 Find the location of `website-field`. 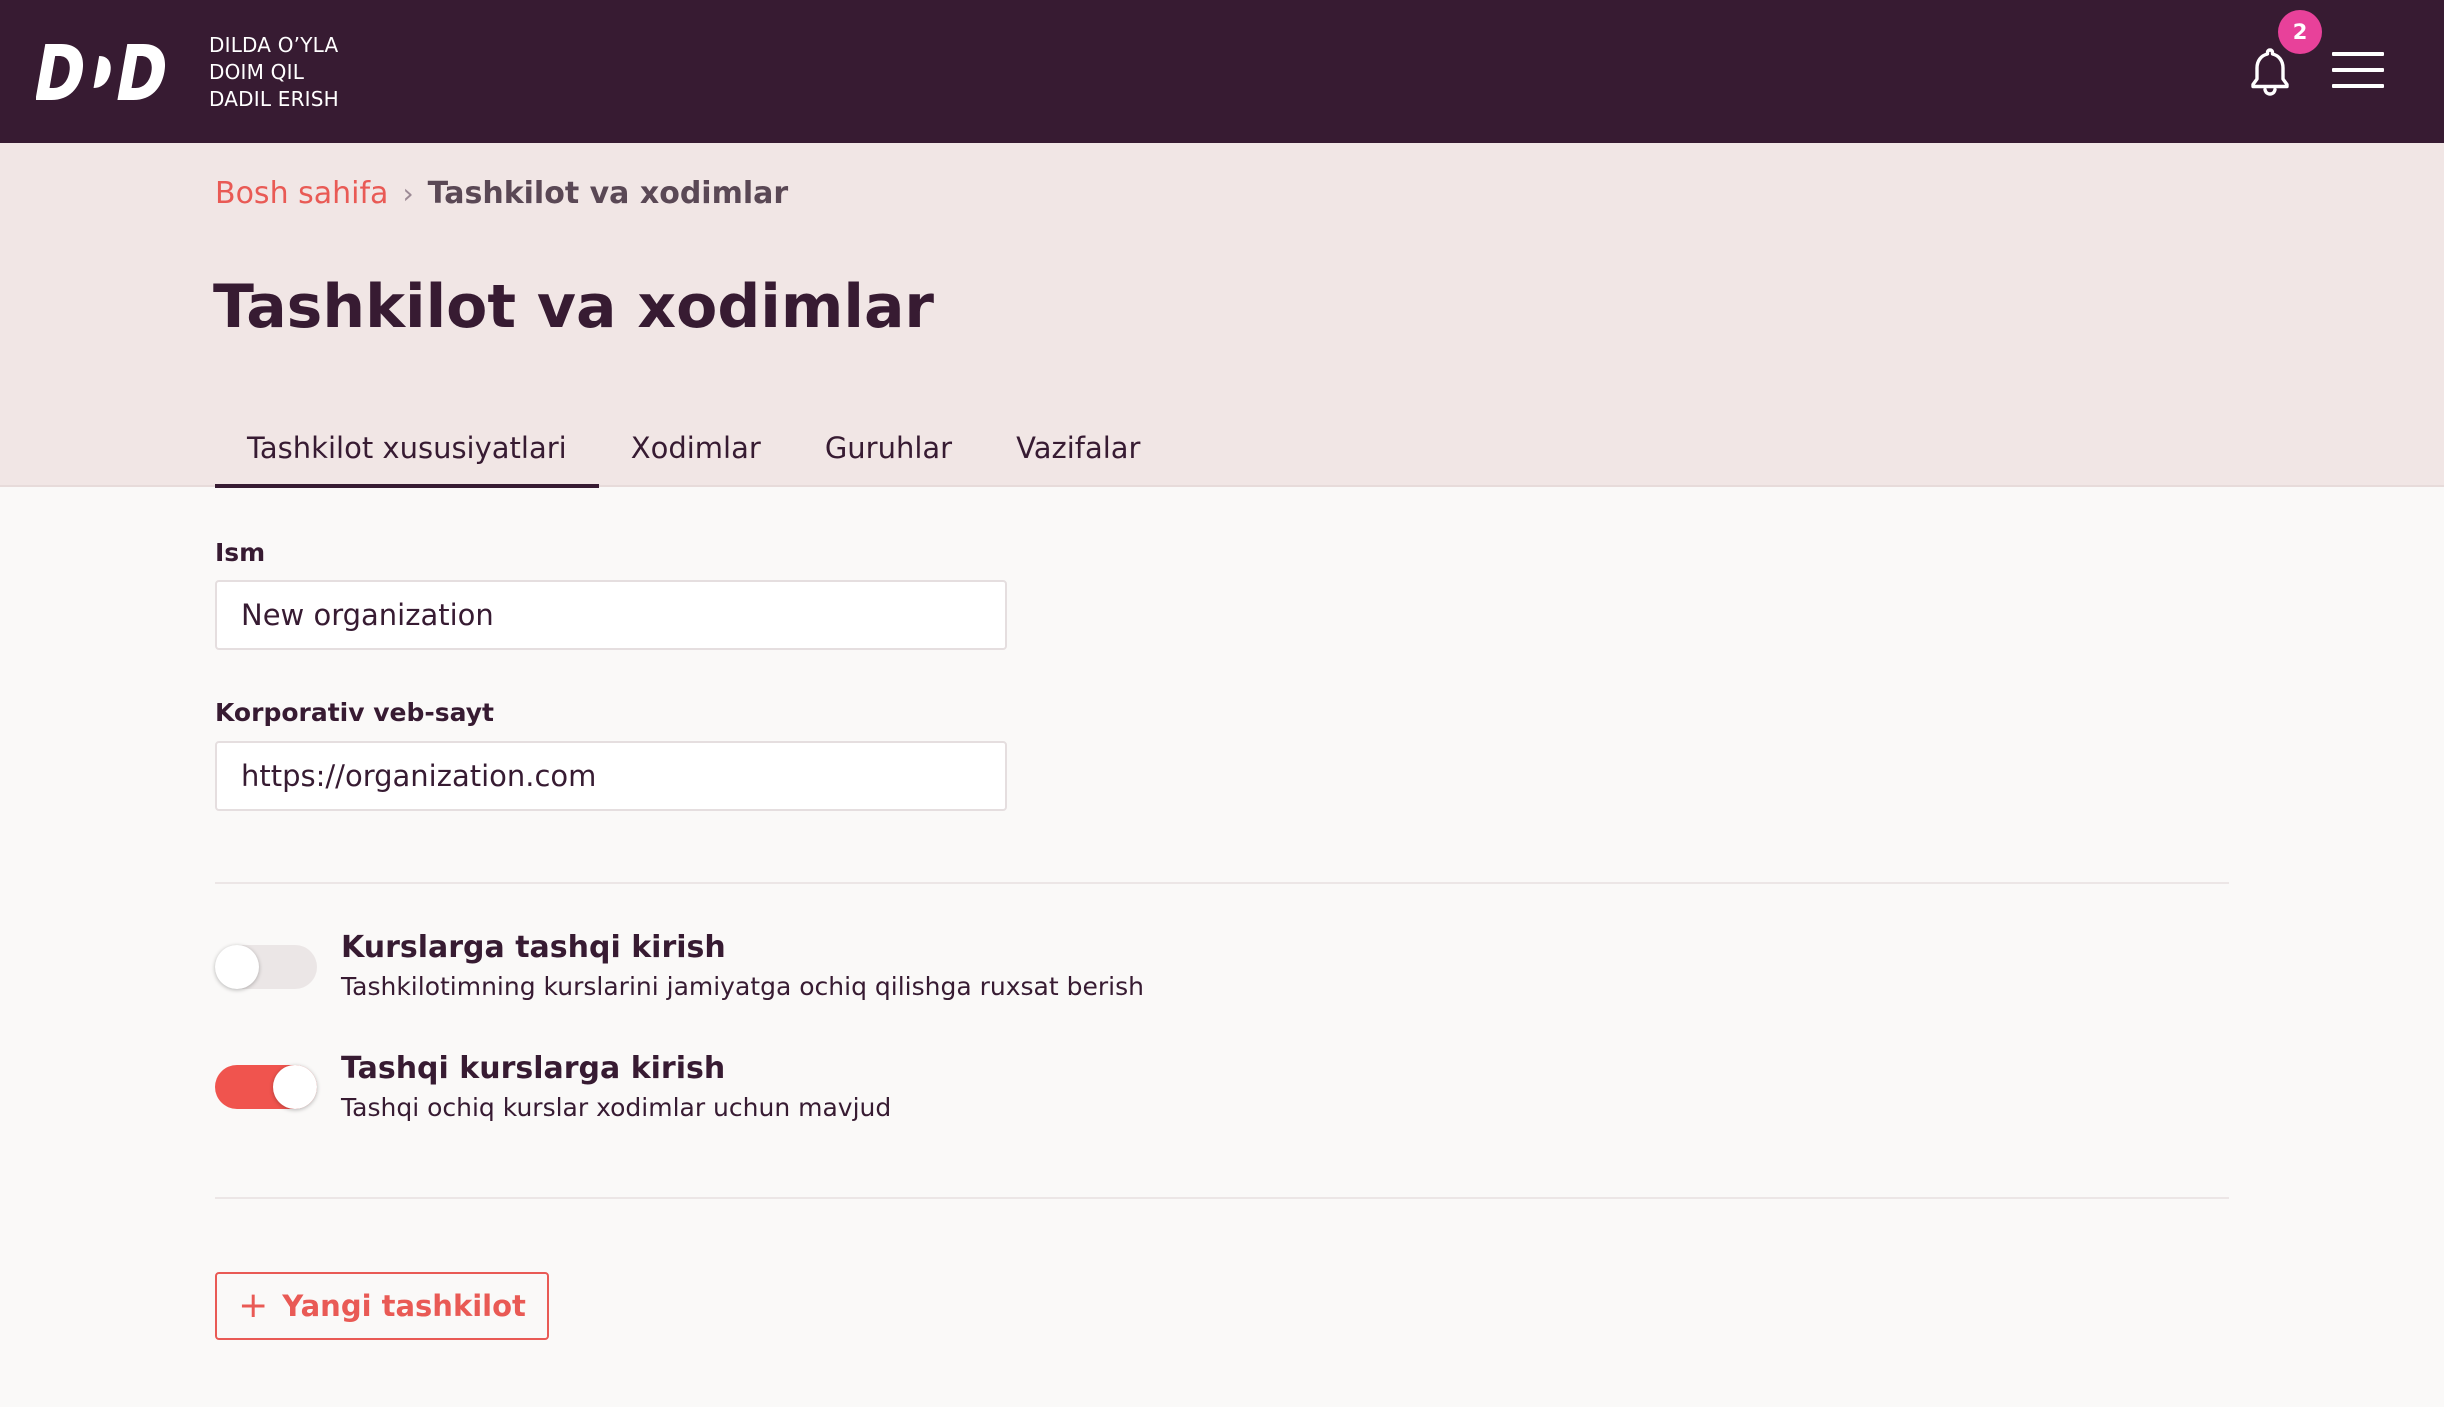

website-field is located at coordinates (611, 776).